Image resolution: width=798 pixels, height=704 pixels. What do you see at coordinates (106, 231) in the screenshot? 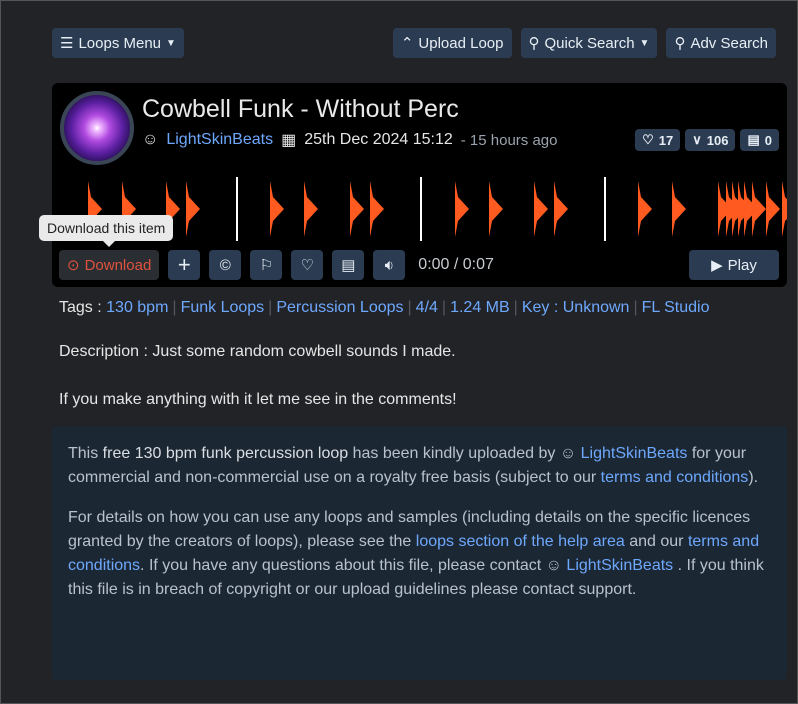
I see `download-tooltip: Download this item` at bounding box center [106, 231].